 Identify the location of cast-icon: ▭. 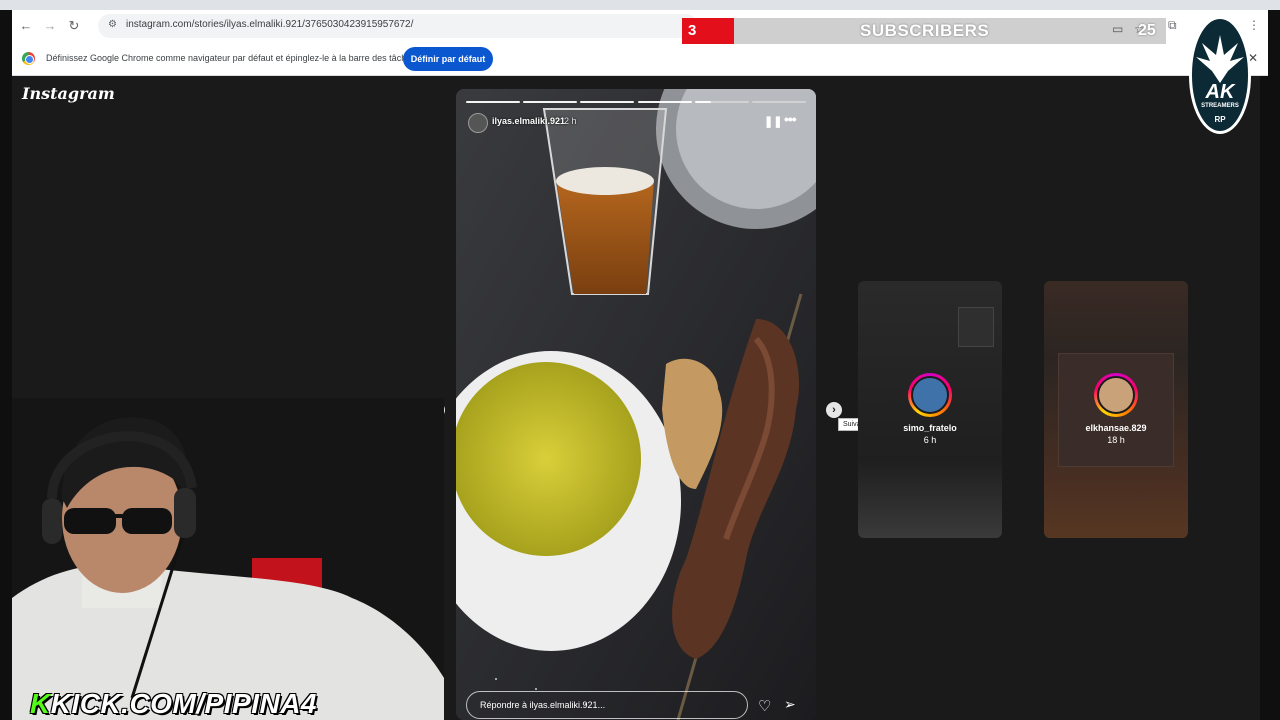
(1117, 29).